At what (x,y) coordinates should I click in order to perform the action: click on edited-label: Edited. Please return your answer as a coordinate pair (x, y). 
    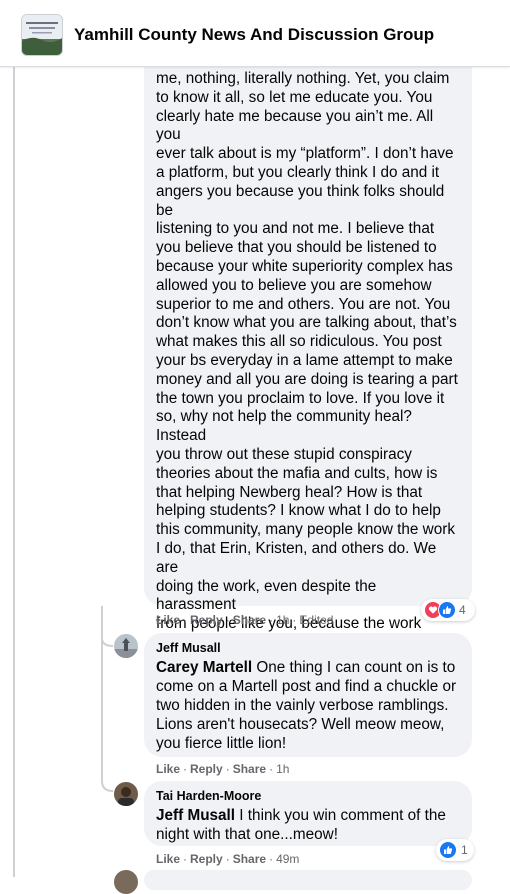
    Looking at the image, I should click on (316, 620).